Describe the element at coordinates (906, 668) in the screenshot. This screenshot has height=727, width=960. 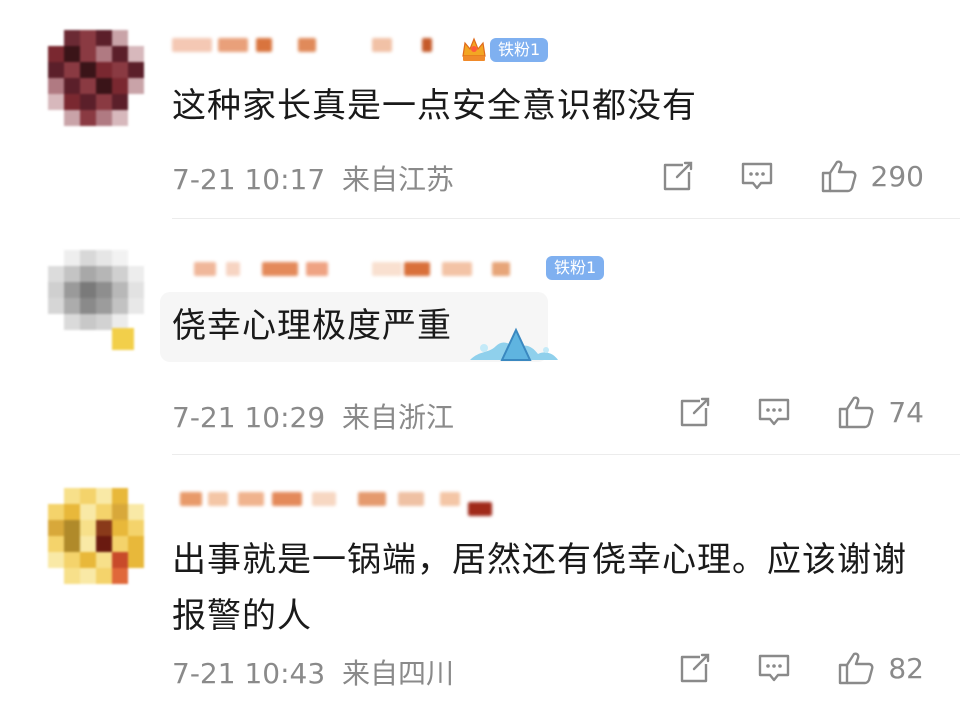
I see `like-count: 82` at that location.